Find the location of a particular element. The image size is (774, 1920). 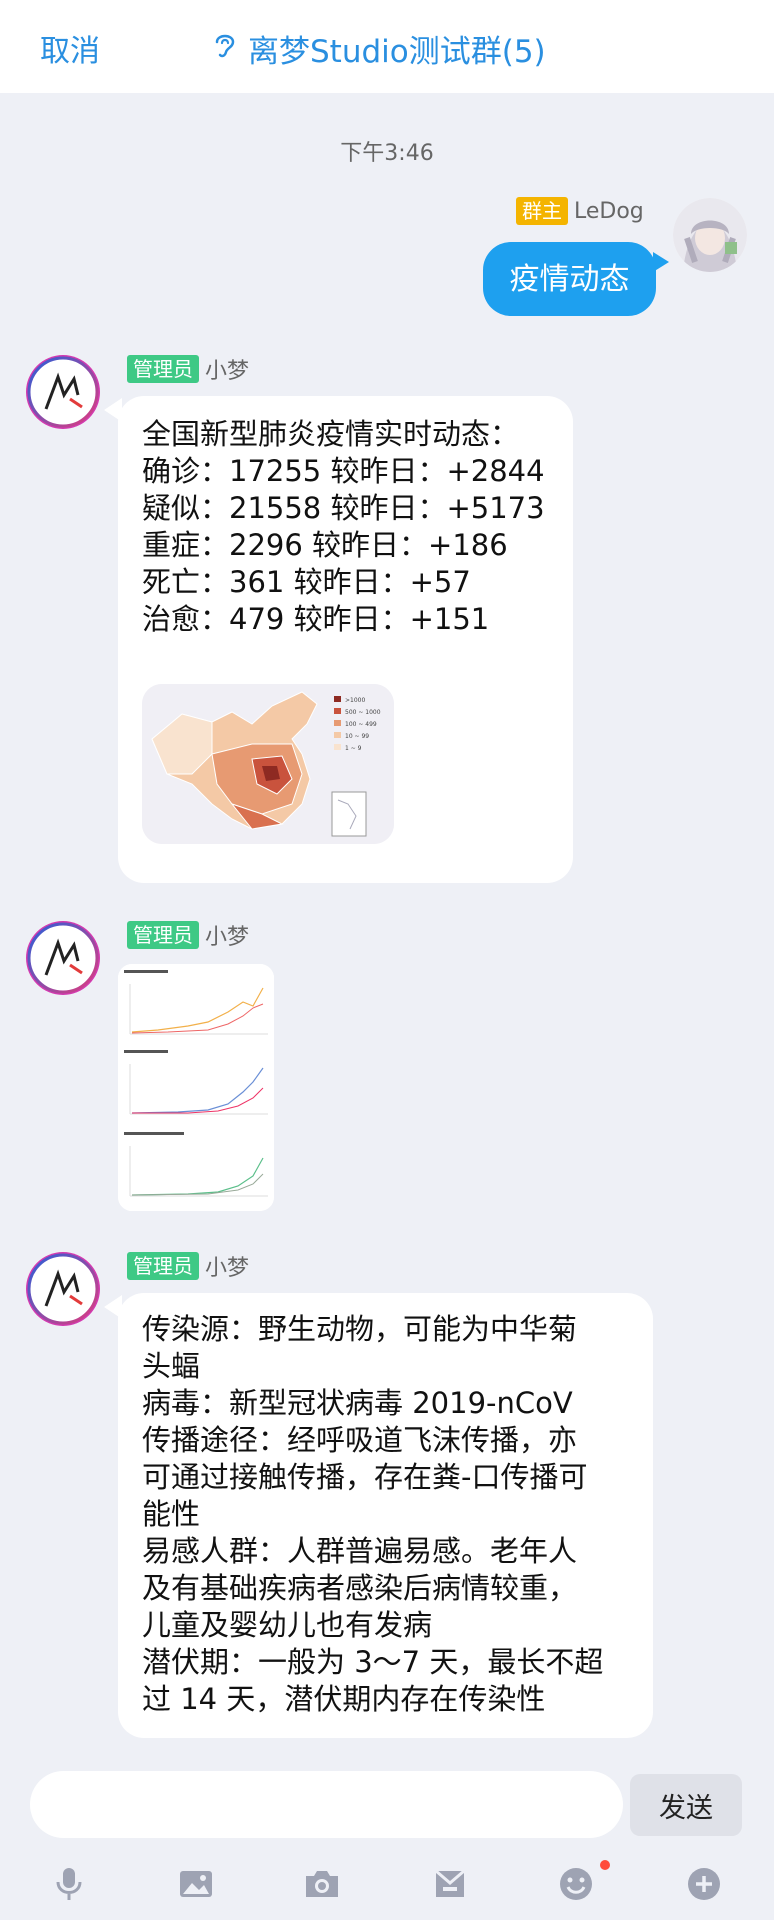

ear-icon is located at coordinates (230, 49).